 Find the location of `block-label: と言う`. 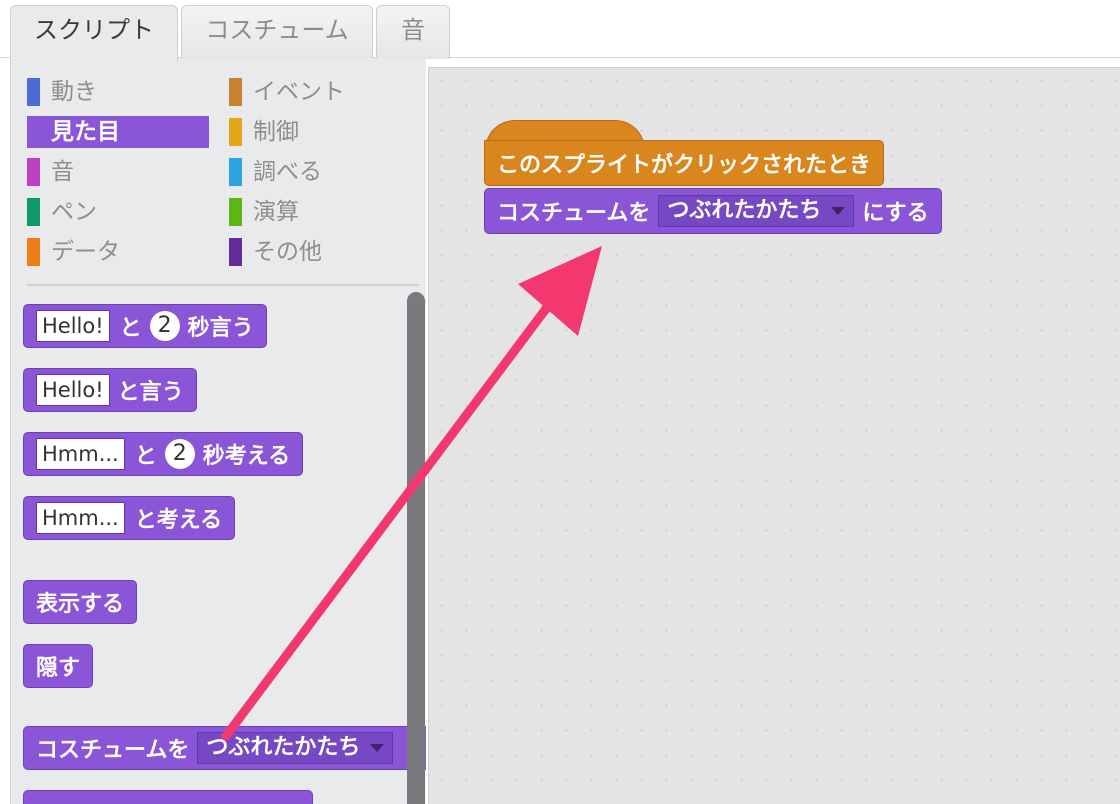

block-label: と言う is located at coordinates (150, 392).